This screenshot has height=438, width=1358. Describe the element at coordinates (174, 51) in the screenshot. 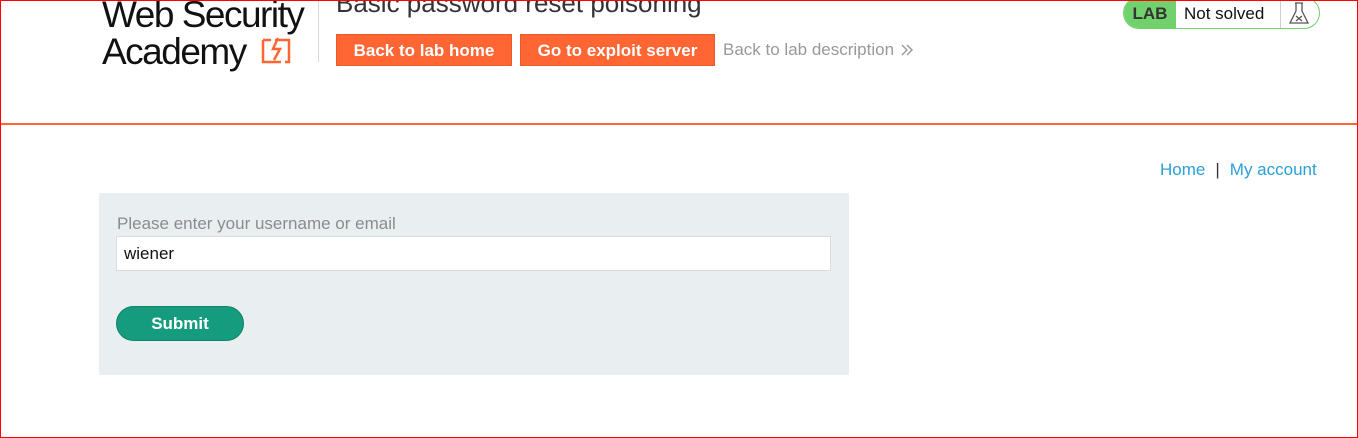

I see `logo-text-line2: Academy` at that location.